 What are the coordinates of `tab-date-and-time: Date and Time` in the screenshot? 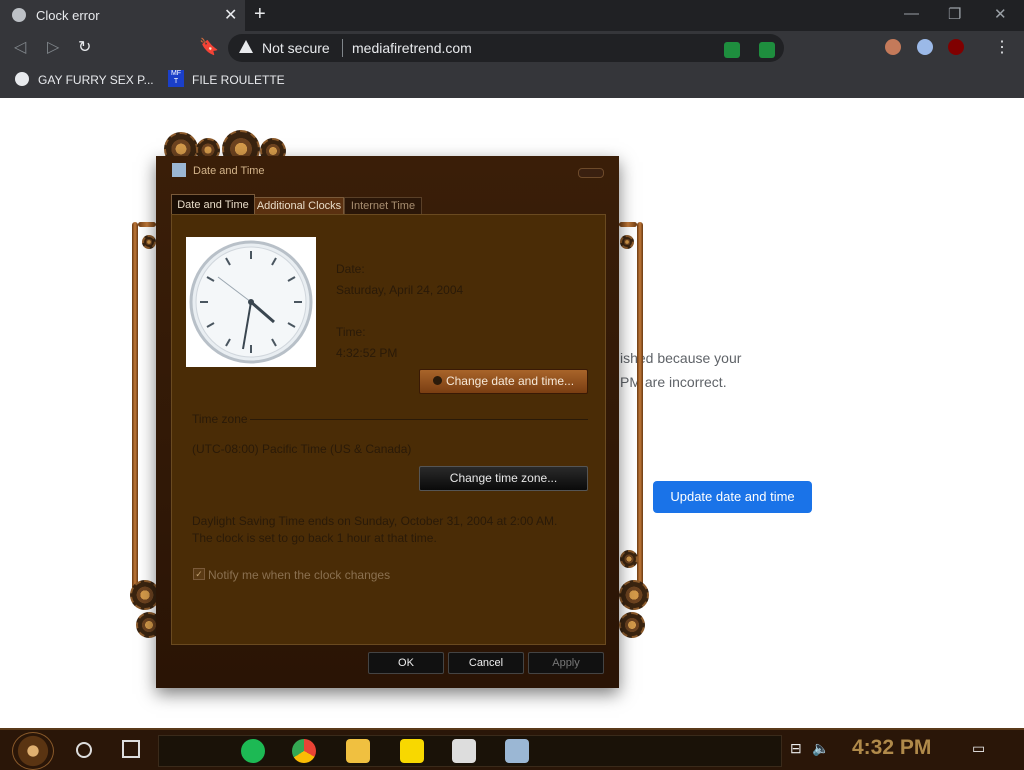 It's located at (213, 204).